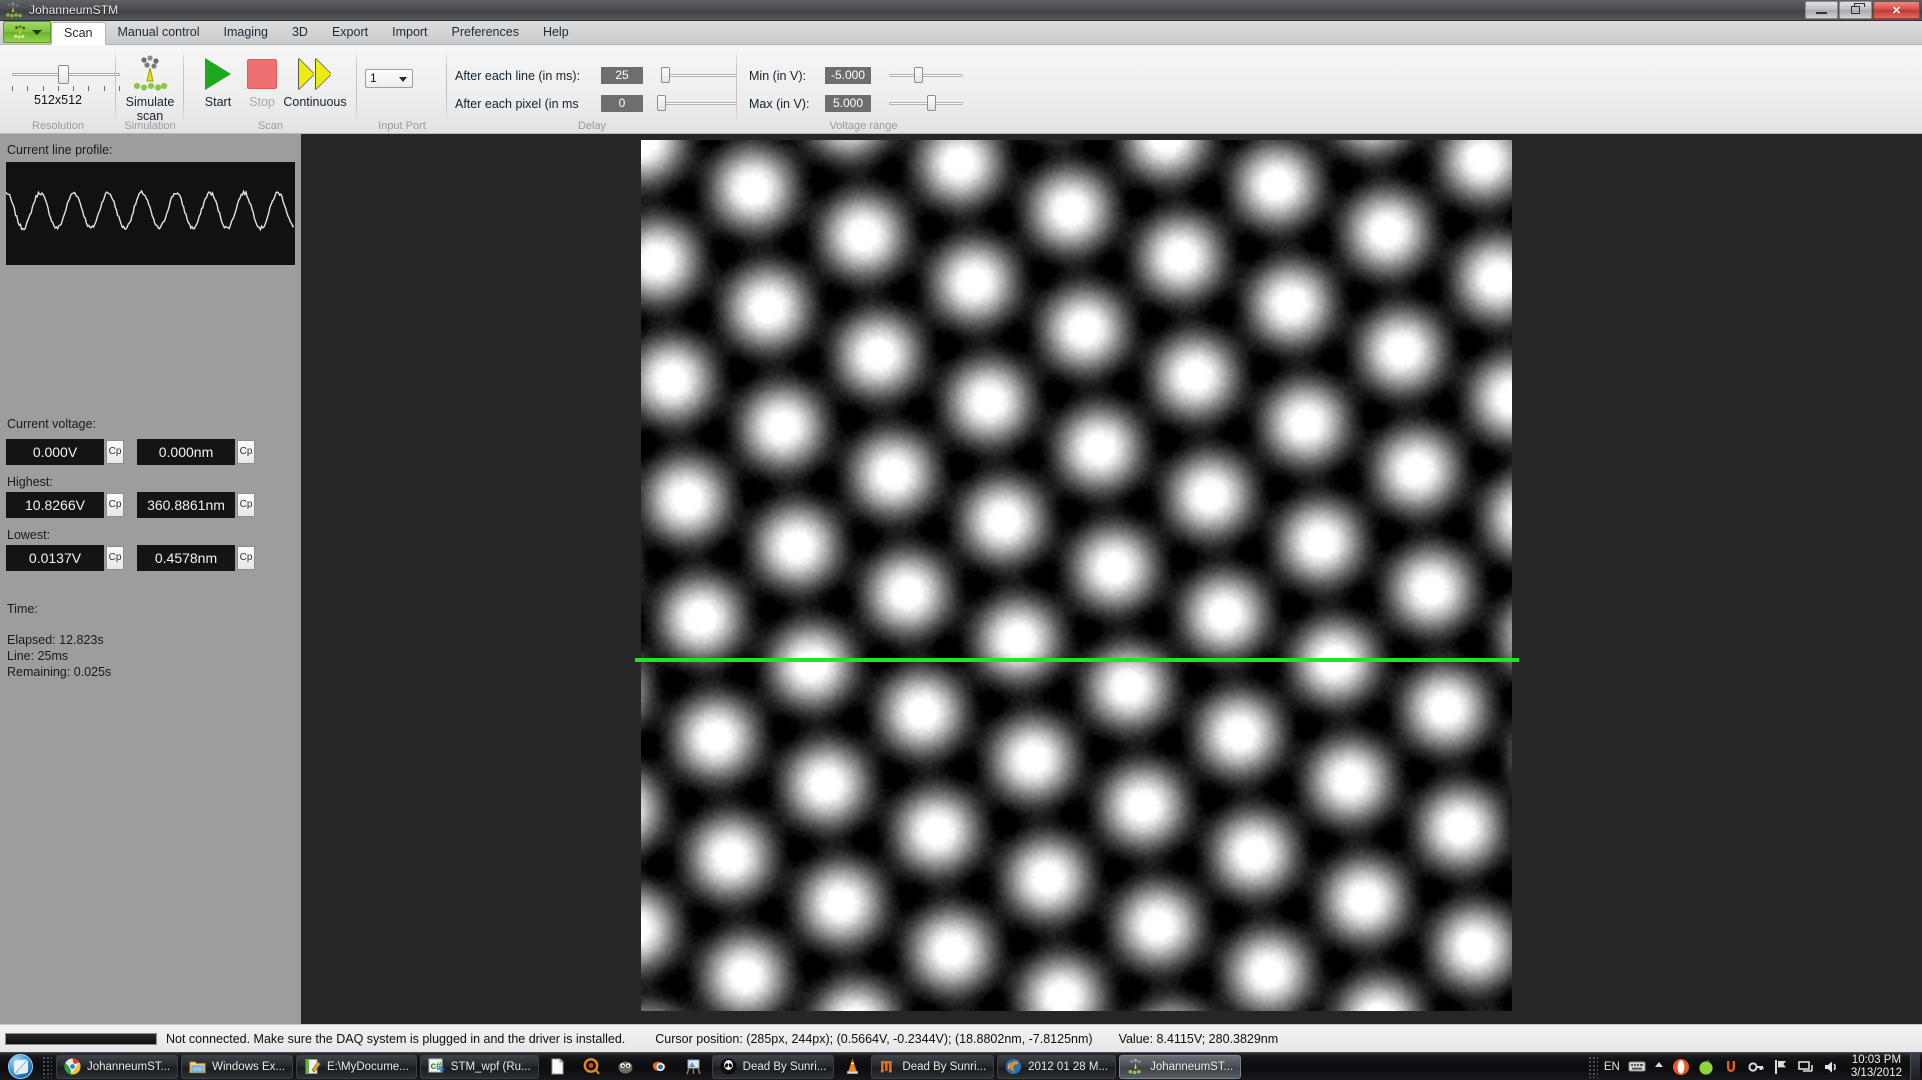  Describe the element at coordinates (887, 1066) in the screenshot. I see `music-note-icon` at that location.